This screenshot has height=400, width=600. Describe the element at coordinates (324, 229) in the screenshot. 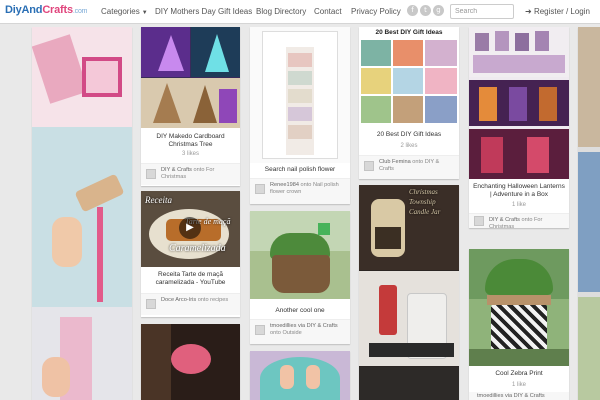

I see `plant-tag` at that location.